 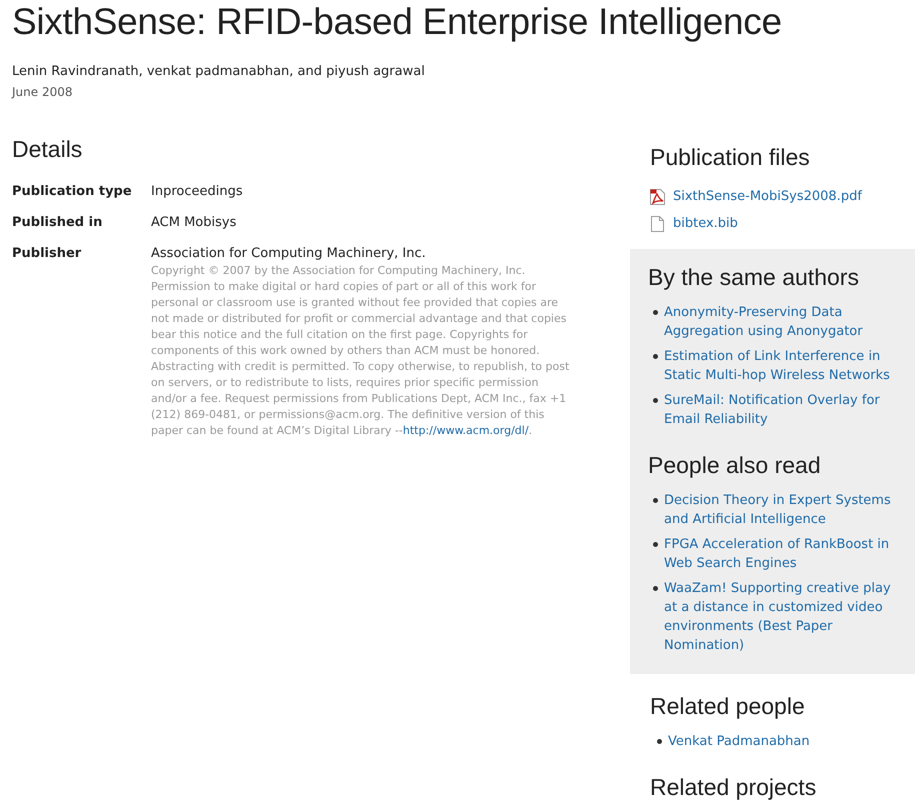 I want to click on section-heading: Related people, so click(x=728, y=706).